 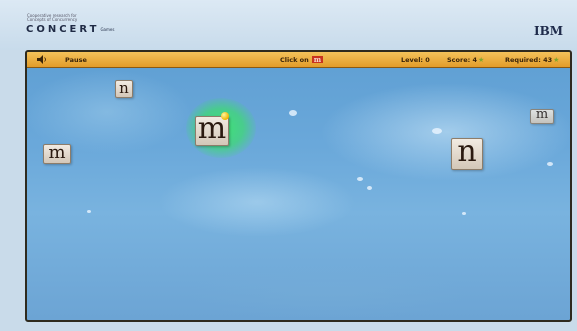 What do you see at coordinates (475, 60) in the screenshot?
I see `score-value: 4` at bounding box center [475, 60].